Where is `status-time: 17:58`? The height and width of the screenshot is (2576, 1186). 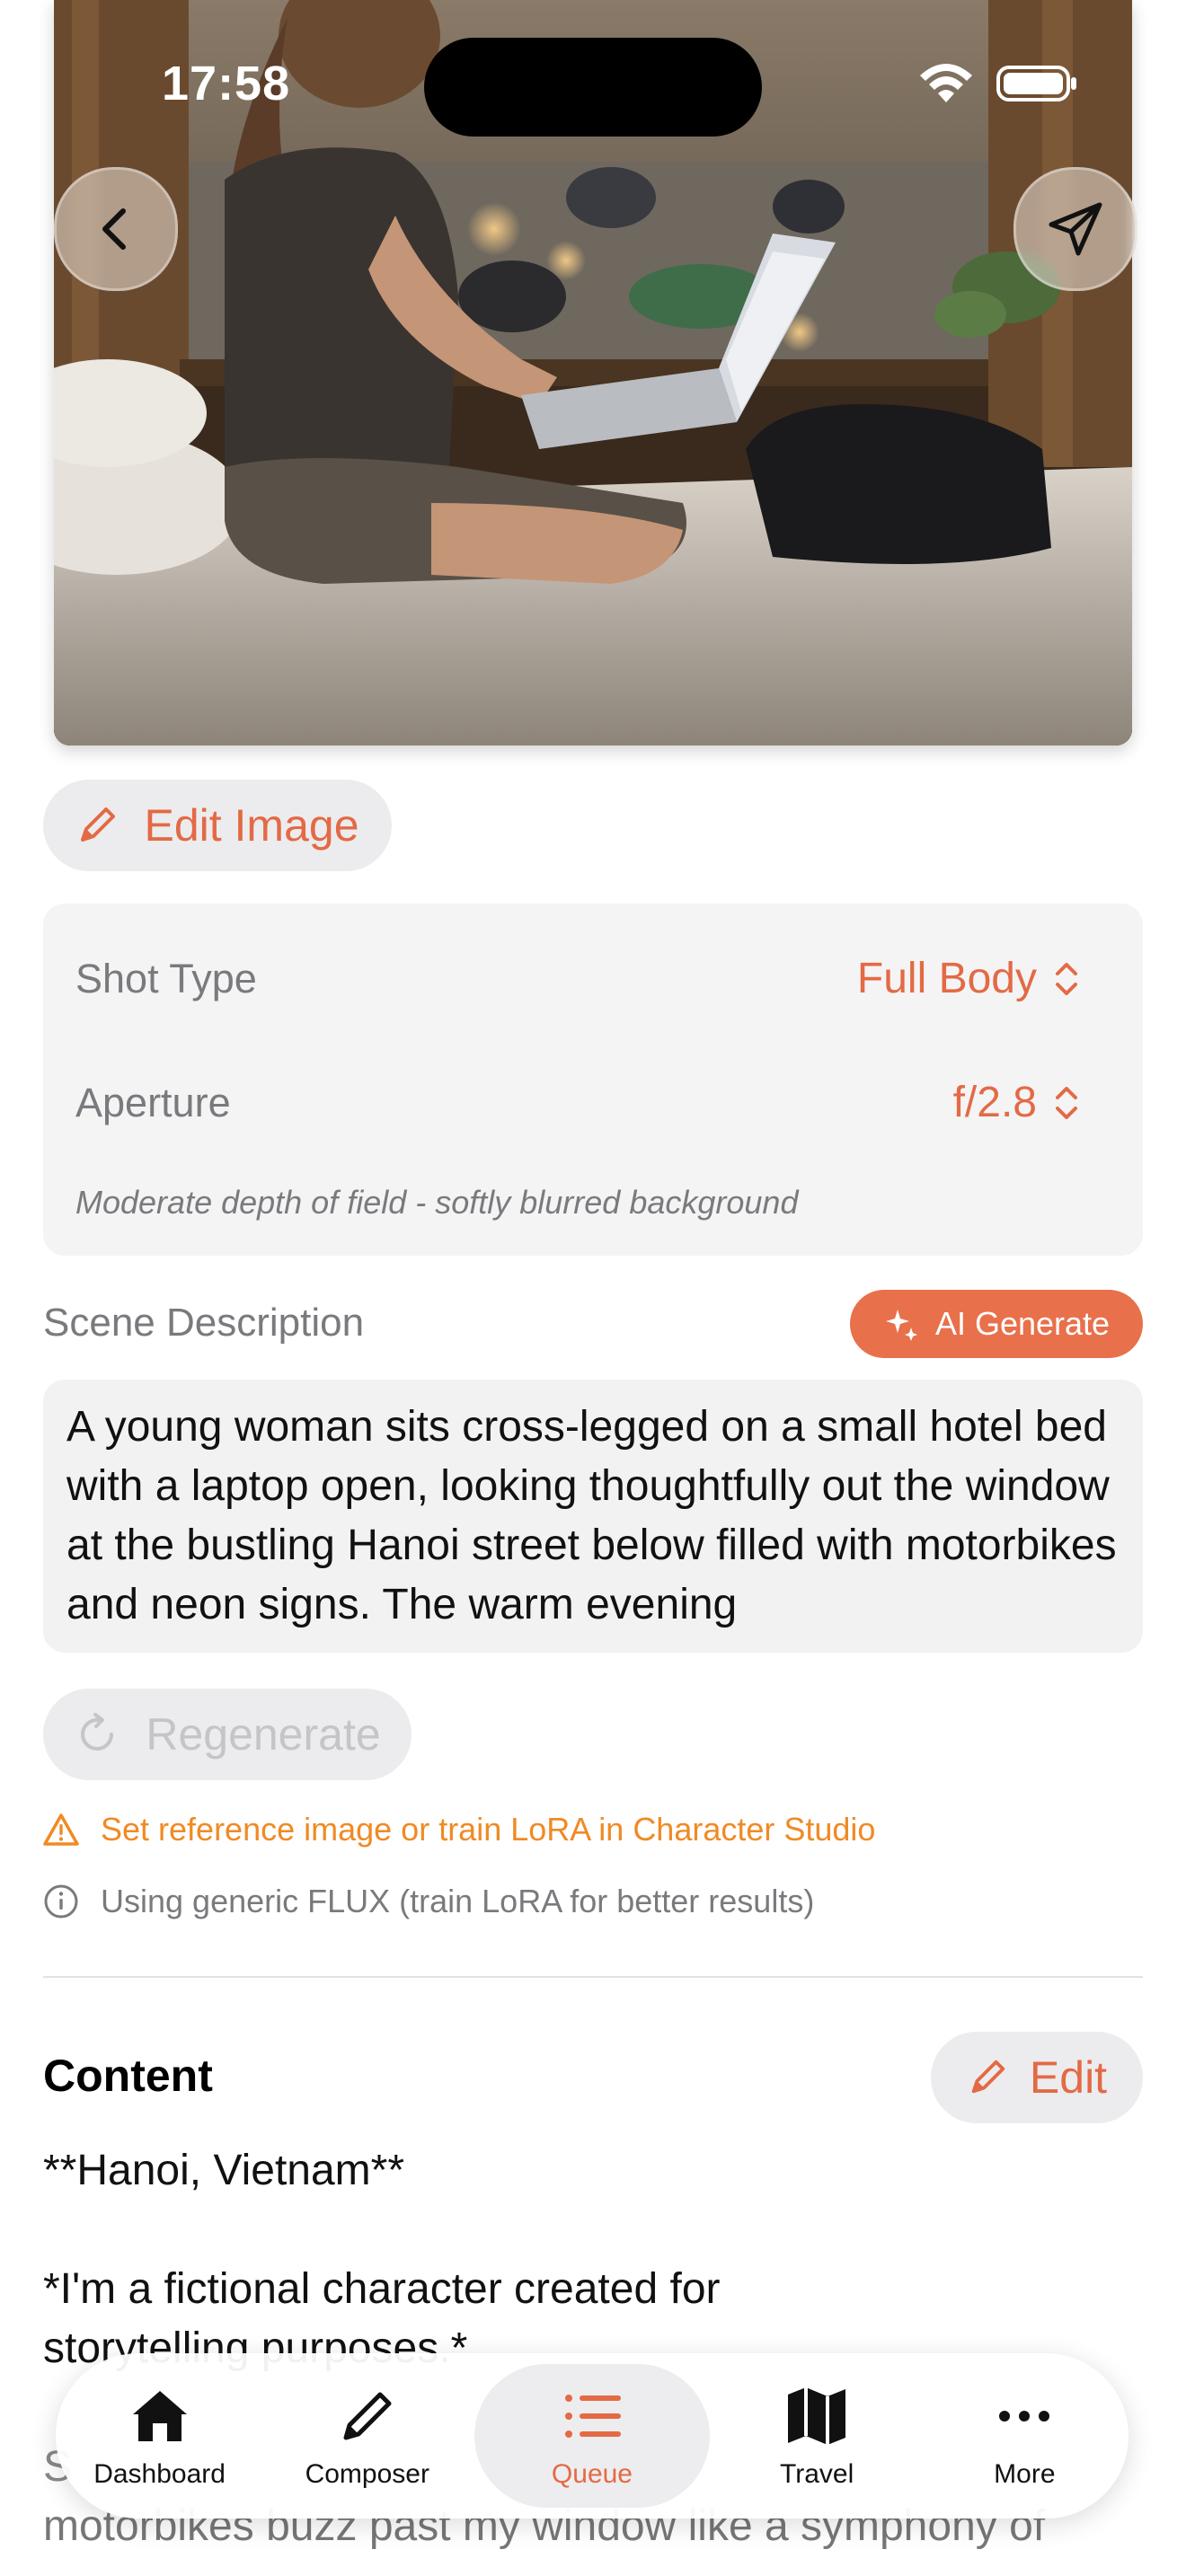 status-time: 17:58 is located at coordinates (226, 83).